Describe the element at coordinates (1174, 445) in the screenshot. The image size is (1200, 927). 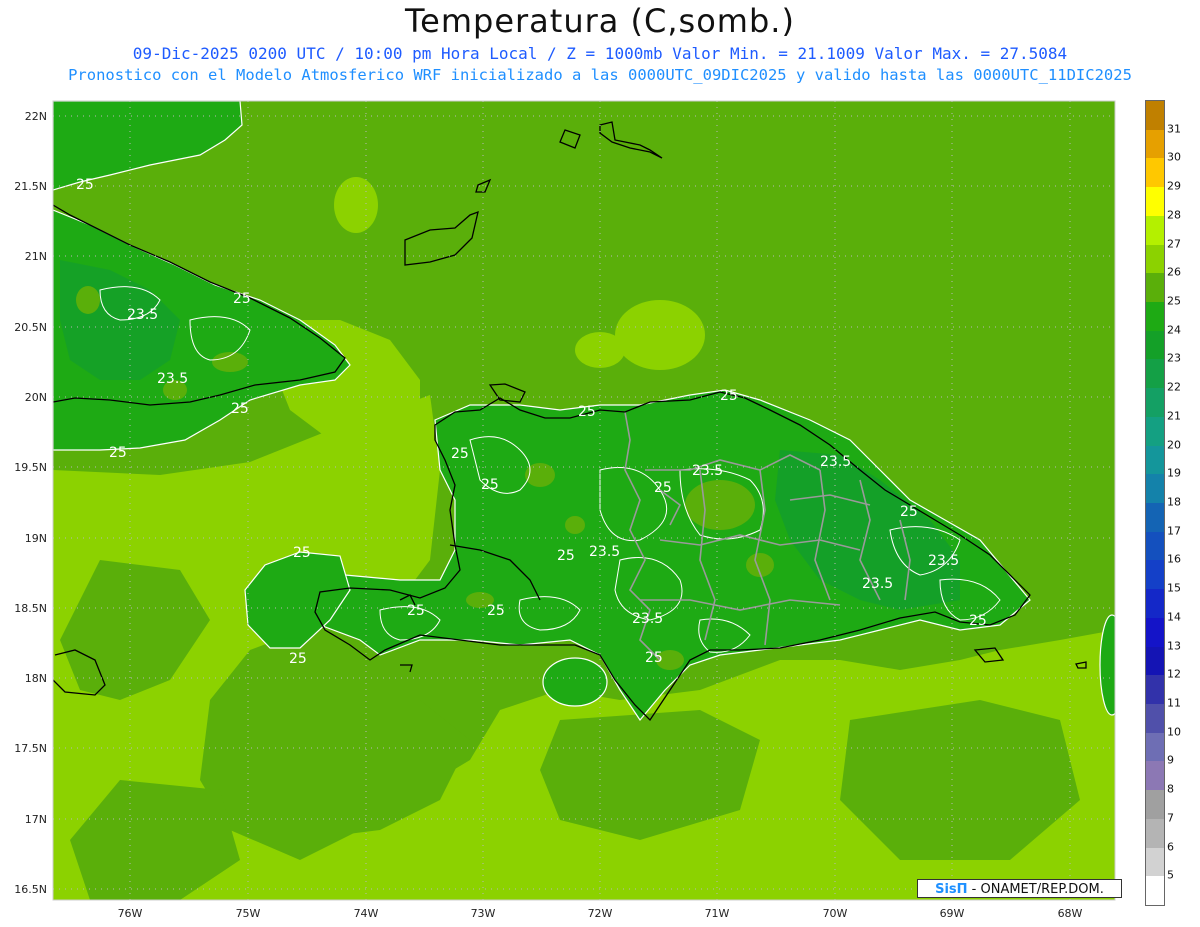
I see `colorbar-label: 20` at that location.